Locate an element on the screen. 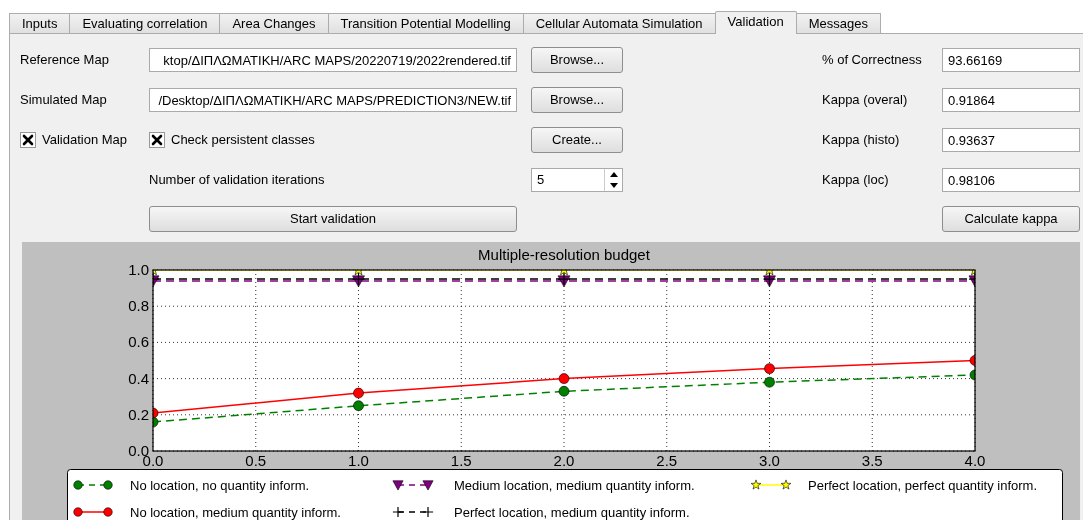 Image resolution: width=1083 pixels, height=521 pixels. result-field: 93.66169 is located at coordinates (1011, 60).